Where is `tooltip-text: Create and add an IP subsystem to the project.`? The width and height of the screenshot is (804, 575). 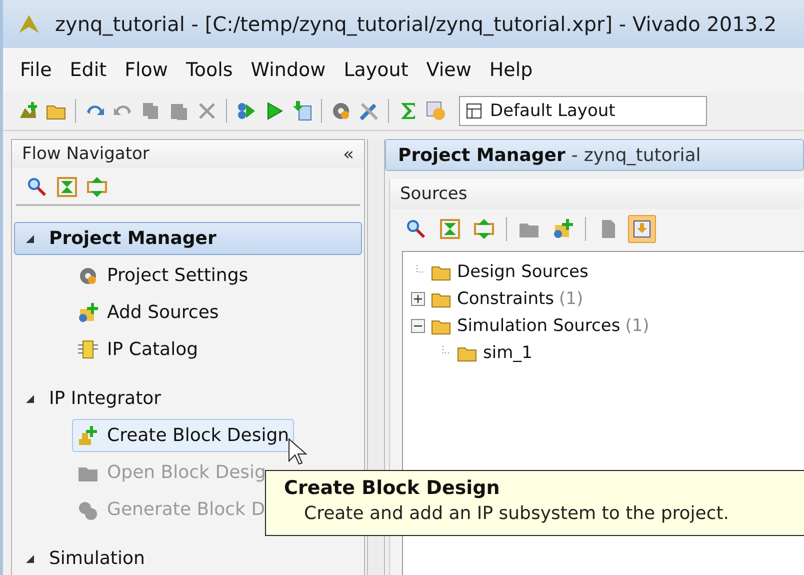
tooltip-text: Create and add an IP subsystem to the project. is located at coordinates (516, 513).